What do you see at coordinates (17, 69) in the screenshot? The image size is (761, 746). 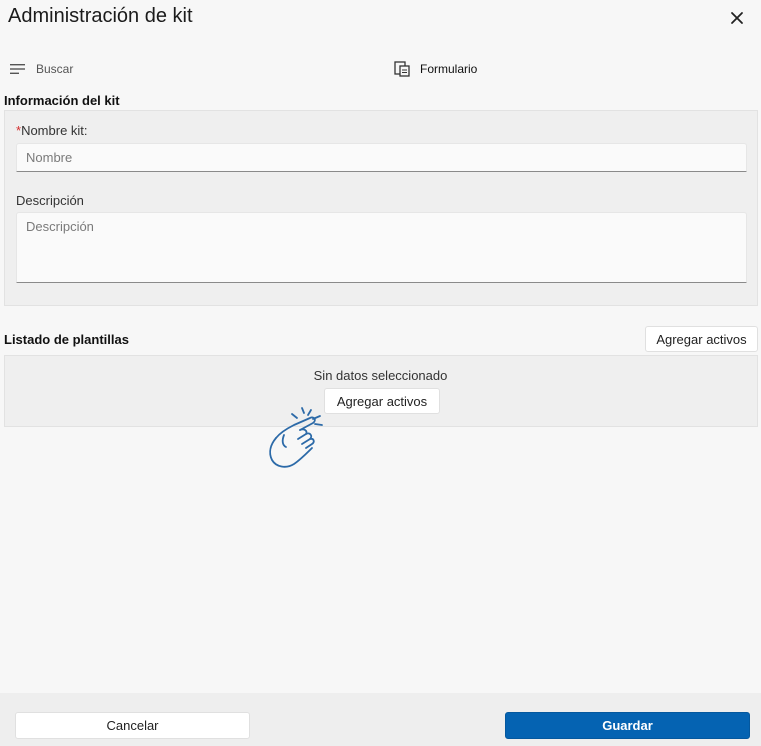 I see `menu-lines-icon` at bounding box center [17, 69].